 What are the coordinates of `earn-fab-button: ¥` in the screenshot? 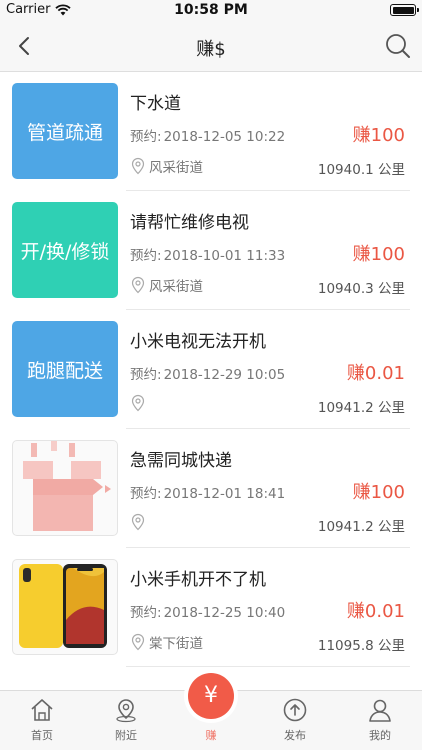 It's located at (211, 696).